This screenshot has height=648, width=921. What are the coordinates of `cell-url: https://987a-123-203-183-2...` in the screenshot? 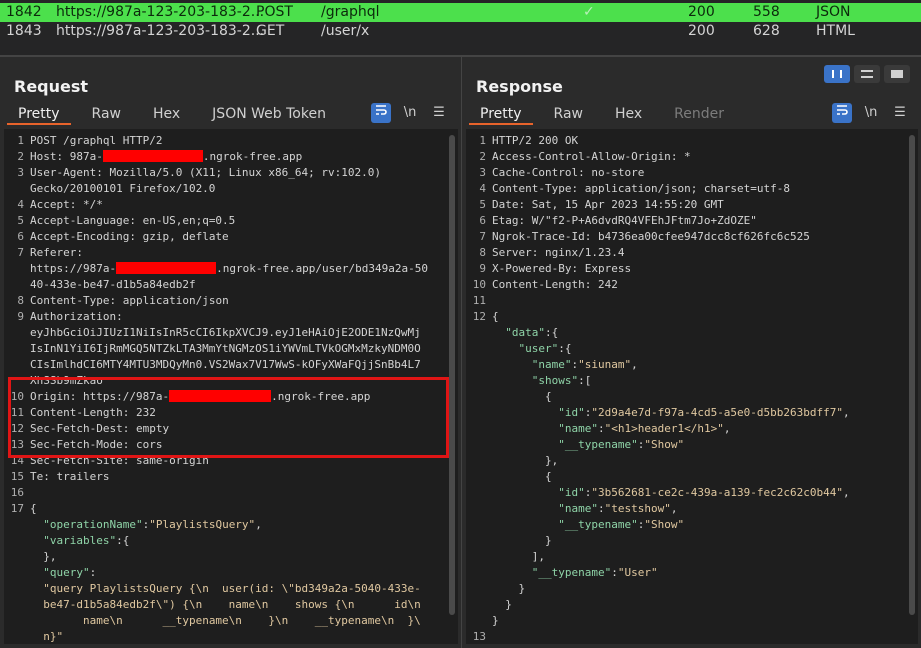 It's located at (160, 31).